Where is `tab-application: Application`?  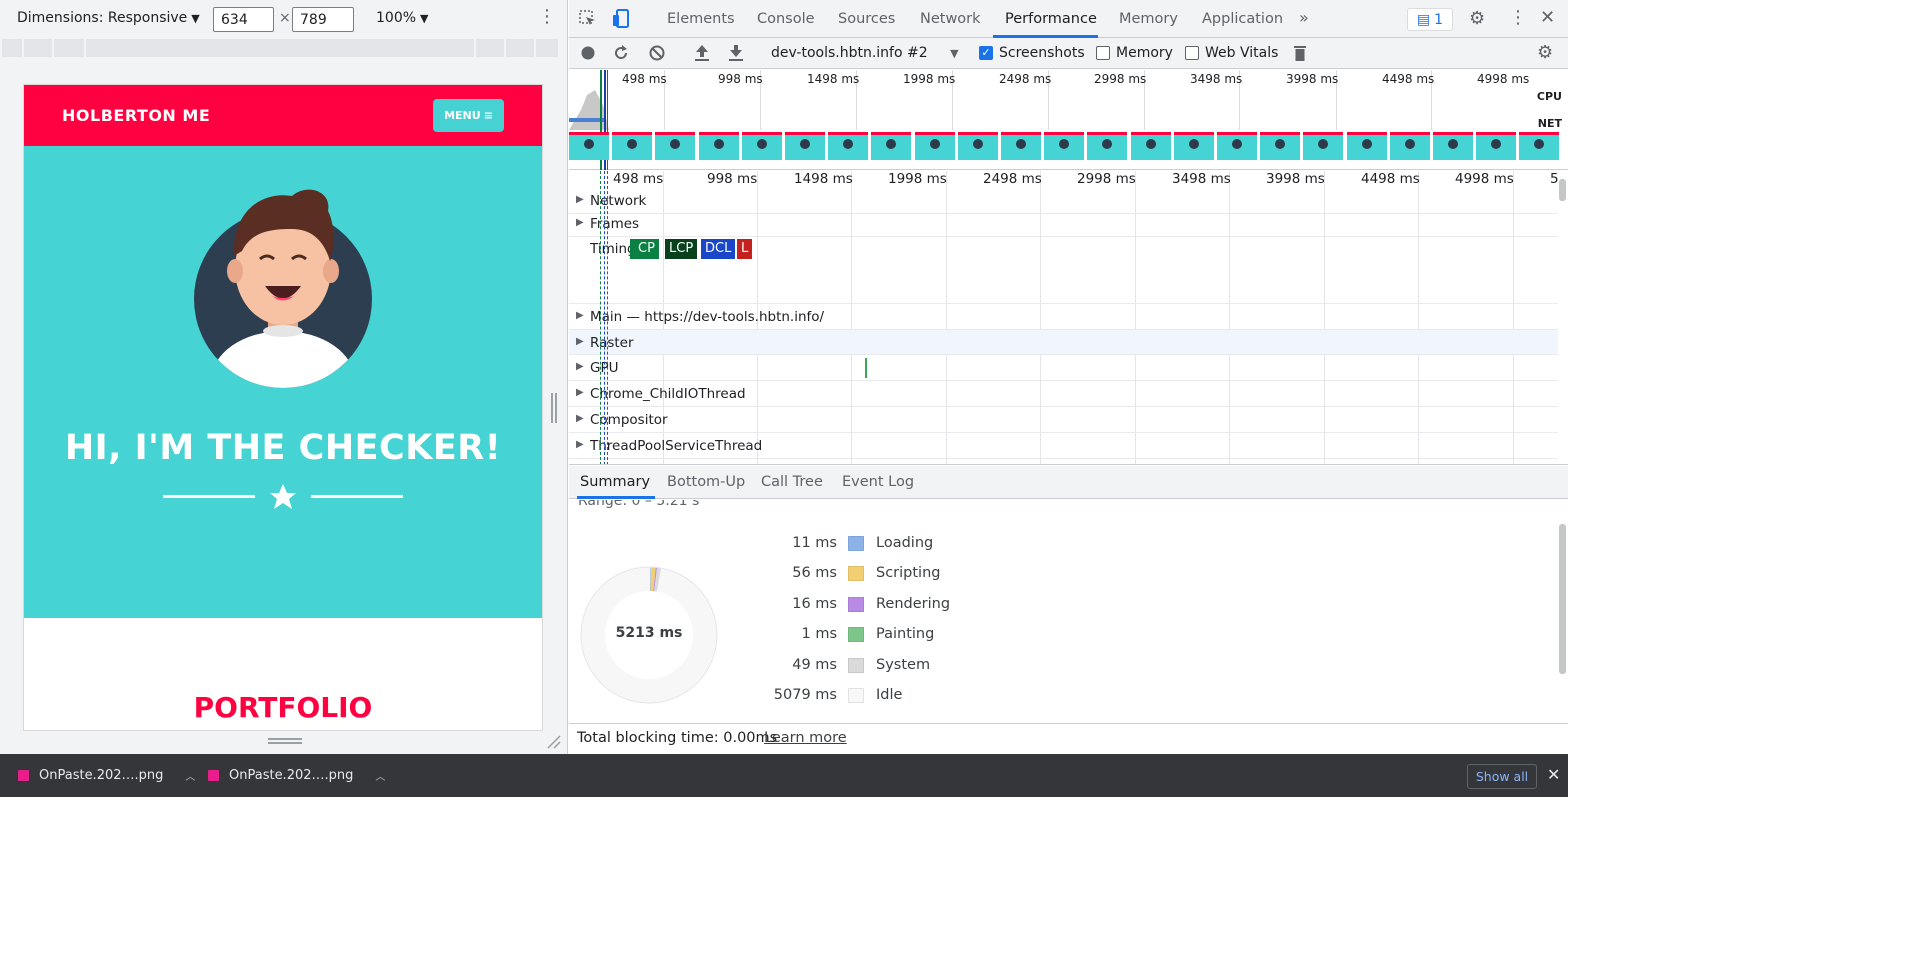 tab-application: Application is located at coordinates (1242, 19).